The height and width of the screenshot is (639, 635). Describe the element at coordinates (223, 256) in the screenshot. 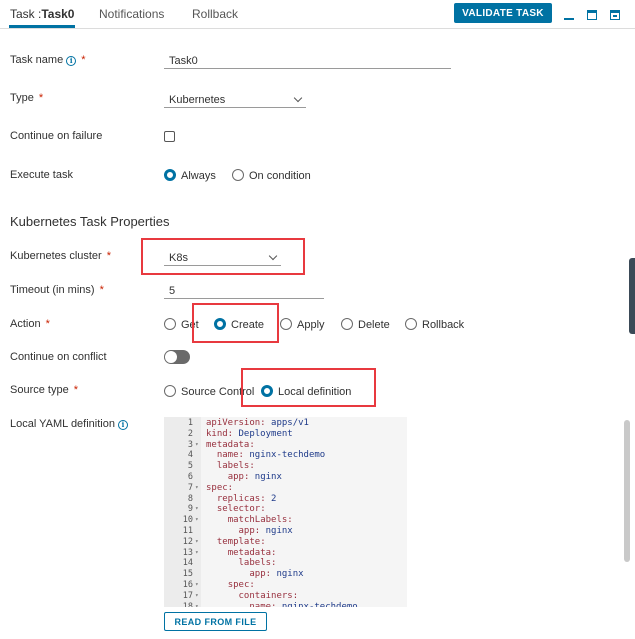

I see `highlight-box-cluster` at that location.